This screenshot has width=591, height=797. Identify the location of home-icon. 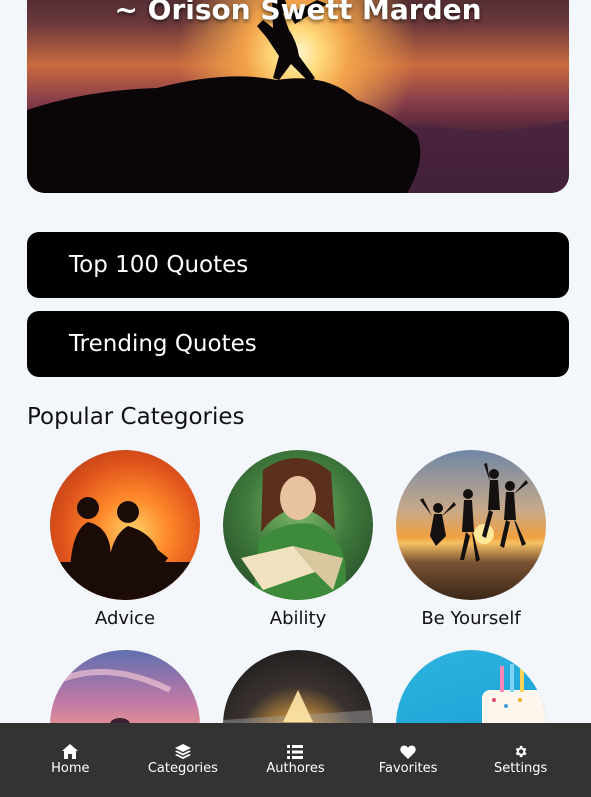
(70, 751).